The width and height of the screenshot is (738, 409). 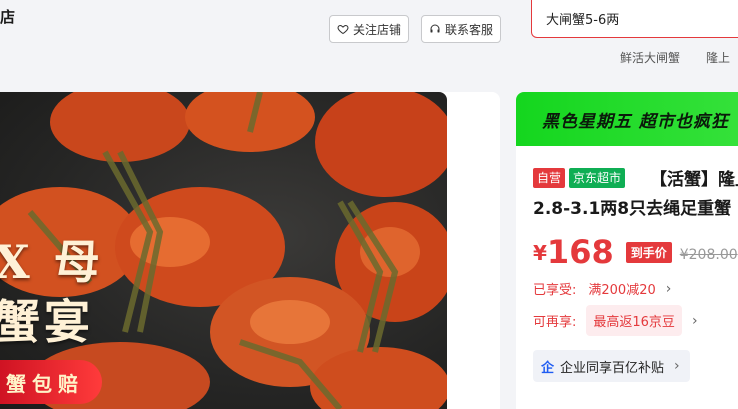 I want to click on enterprise-icon: 企, so click(x=548, y=368).